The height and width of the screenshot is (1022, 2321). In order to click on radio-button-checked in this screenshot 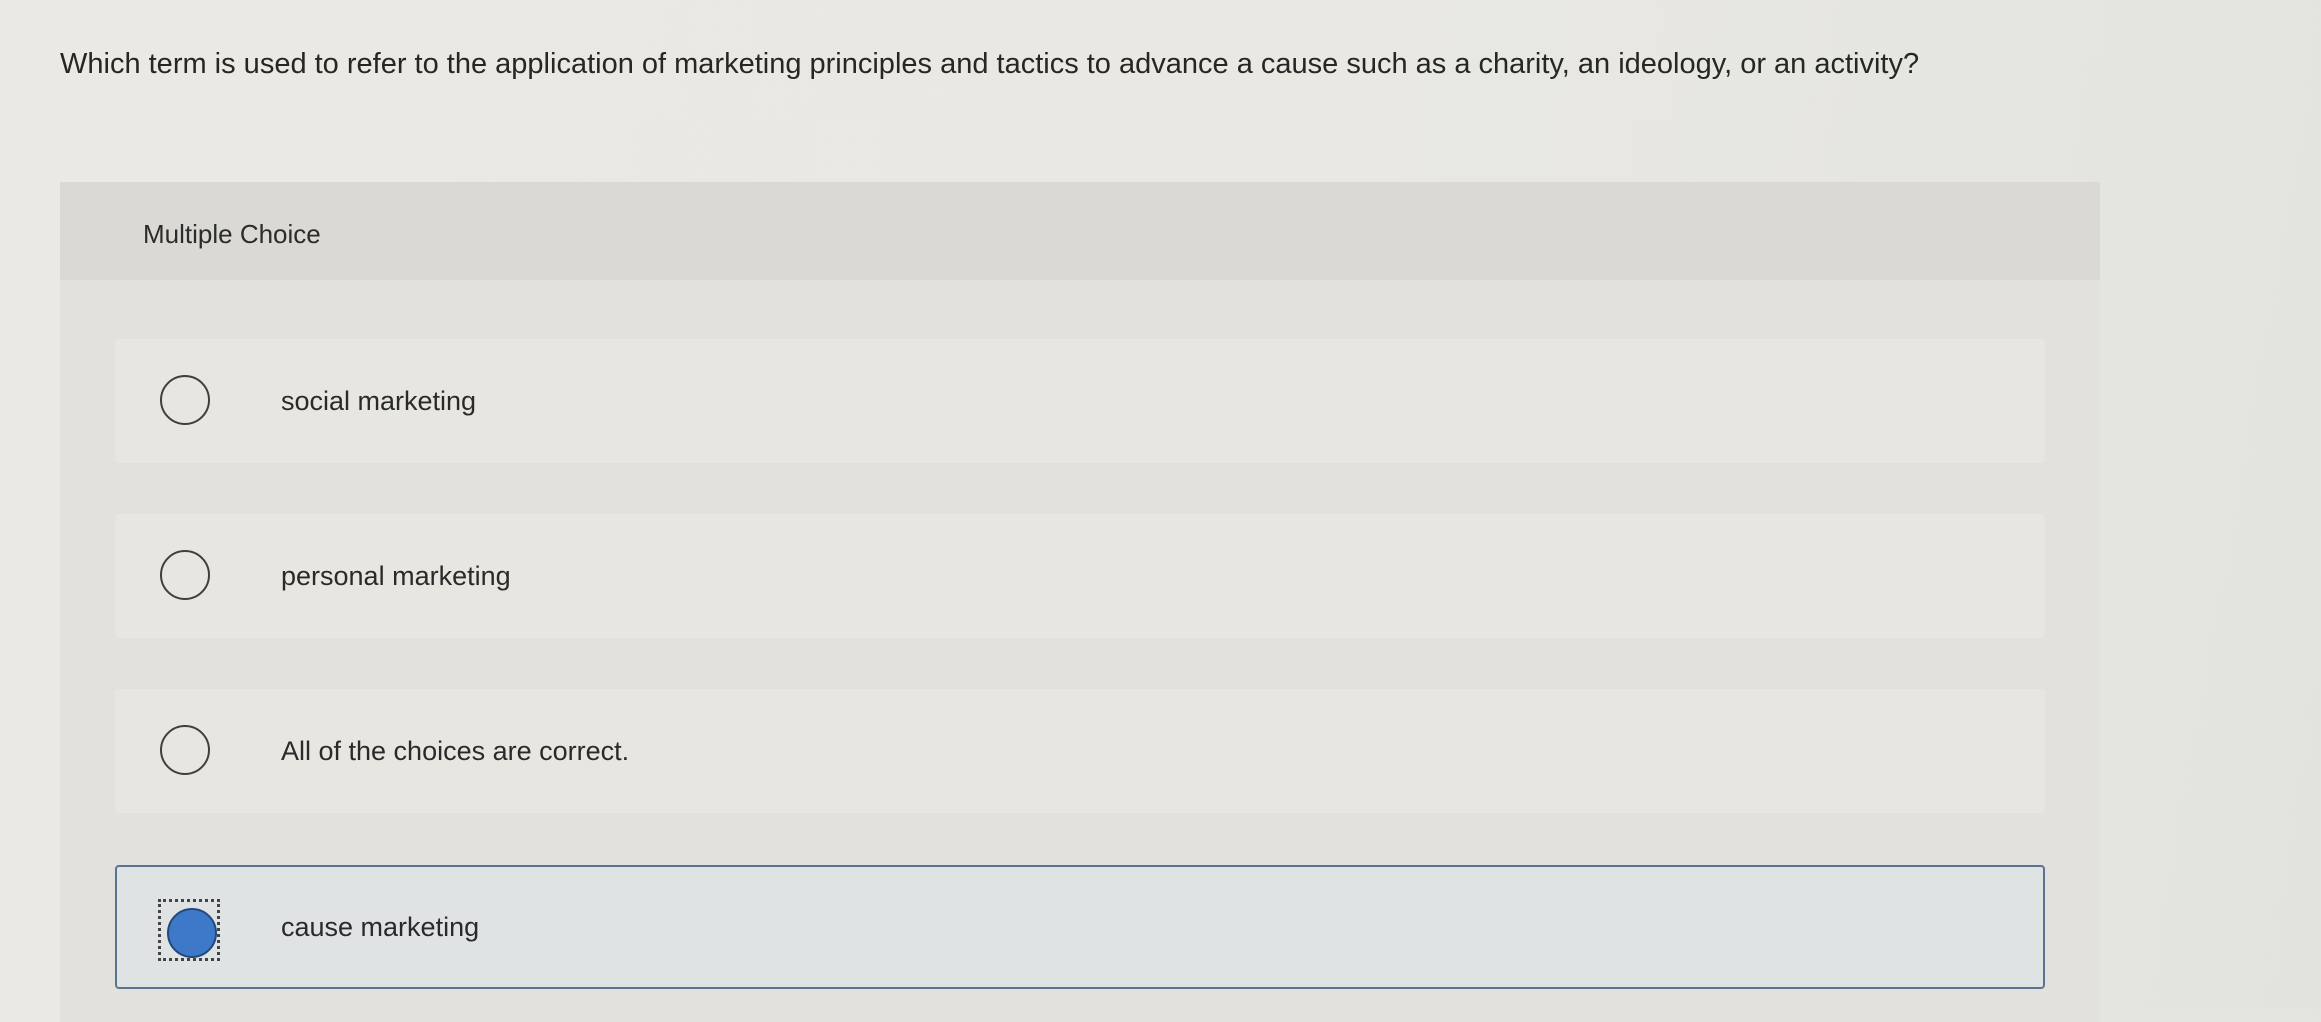, I will do `click(189, 930)`.